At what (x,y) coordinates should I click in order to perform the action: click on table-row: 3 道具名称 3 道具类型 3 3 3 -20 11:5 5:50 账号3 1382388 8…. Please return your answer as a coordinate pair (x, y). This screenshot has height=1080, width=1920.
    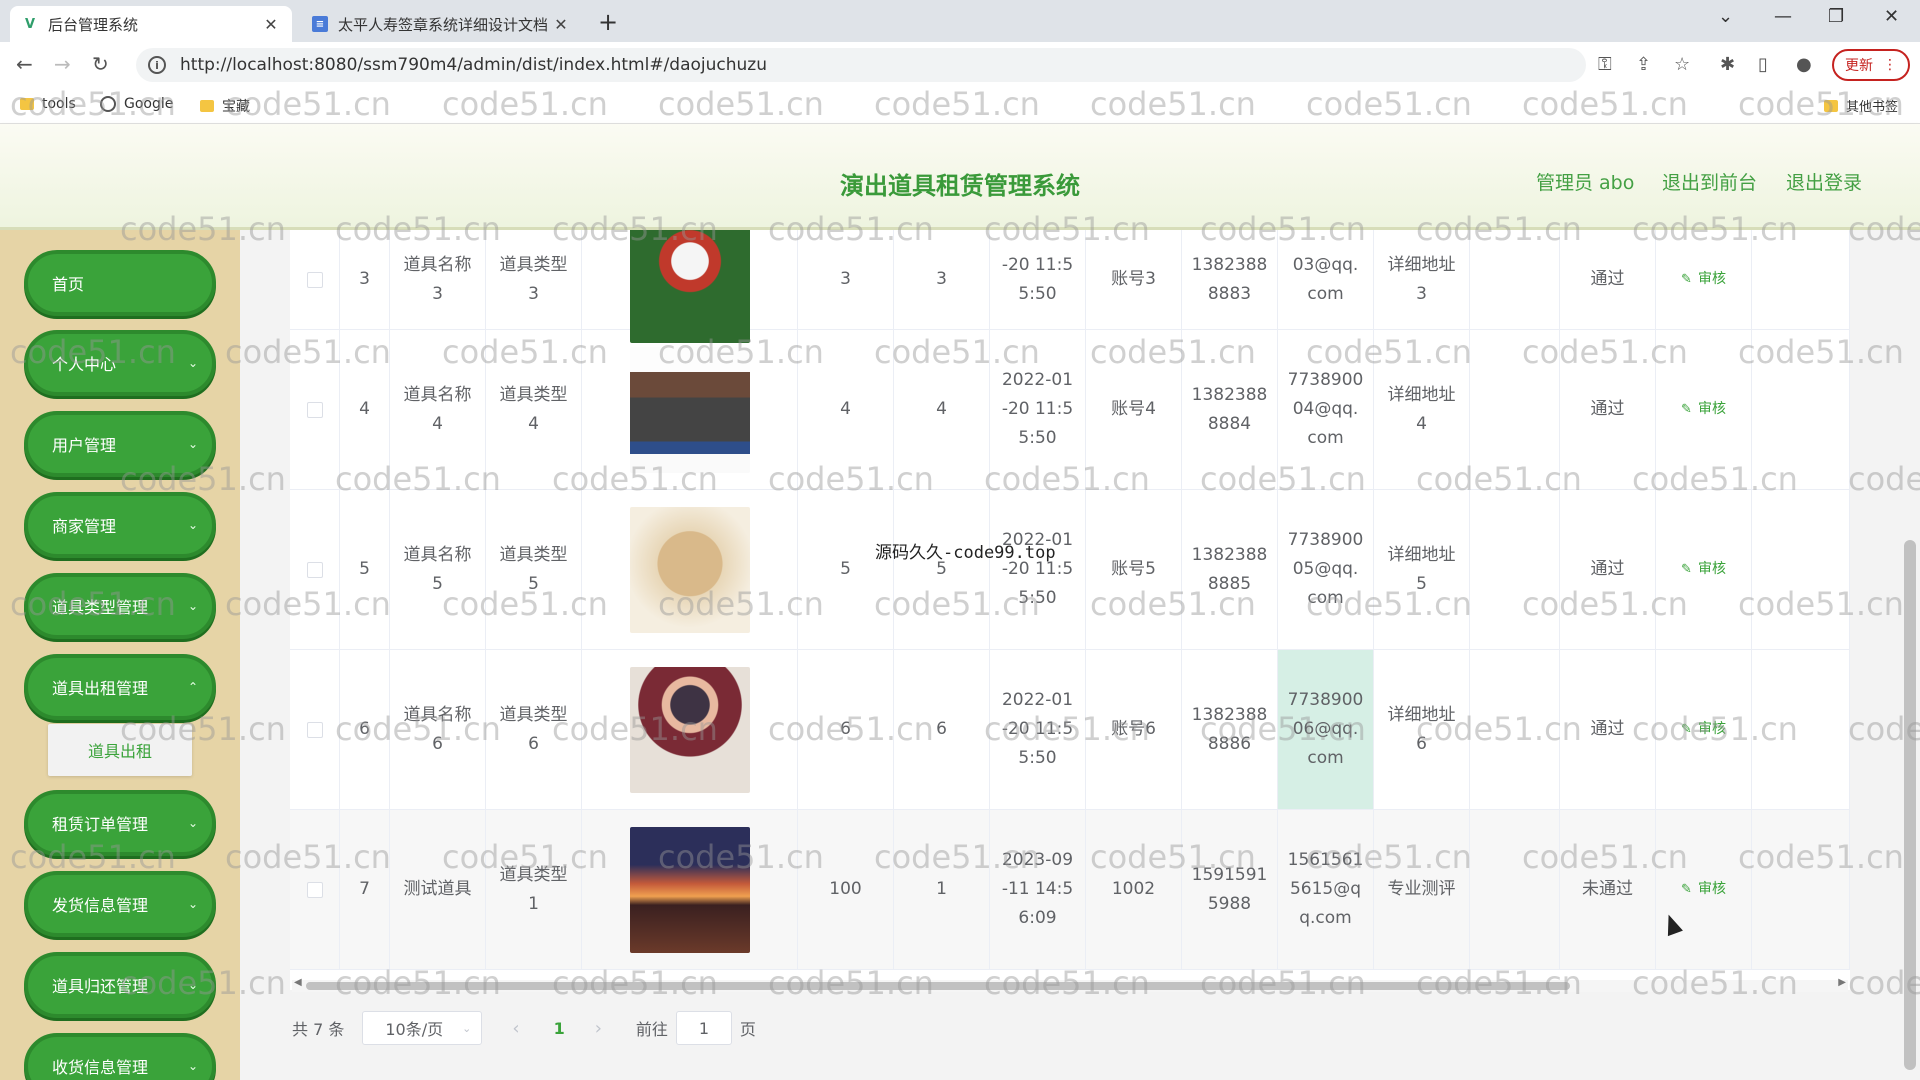
    Looking at the image, I should click on (1070, 286).